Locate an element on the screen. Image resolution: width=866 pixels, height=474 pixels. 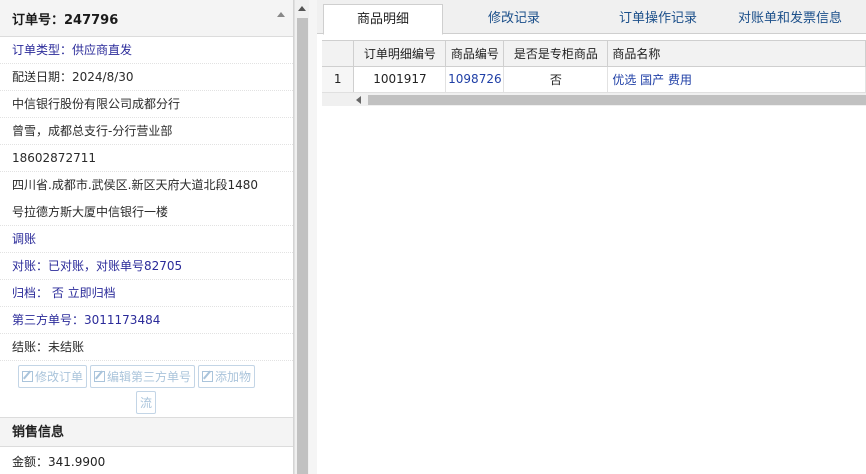
tab-order-operation-log: 订单操作记录 is located at coordinates (658, 19).